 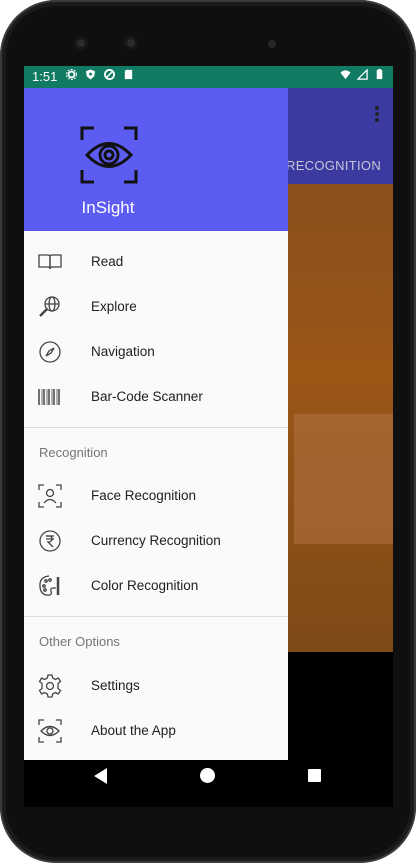 I want to click on menu-label-navigation: Navigation, so click(x=123, y=351).